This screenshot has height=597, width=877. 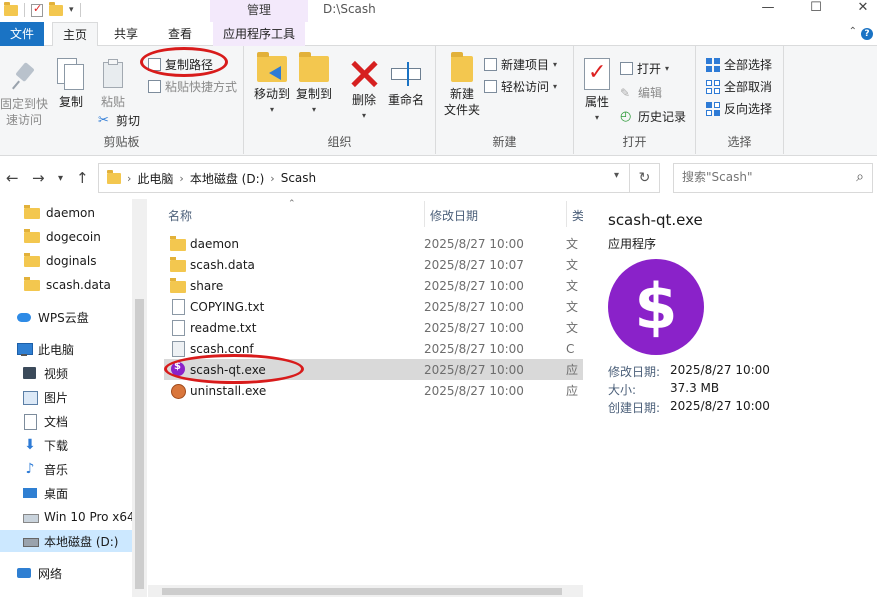 What do you see at coordinates (616, 175) in the screenshot?
I see `address-history-chevron-icon: ▾` at bounding box center [616, 175].